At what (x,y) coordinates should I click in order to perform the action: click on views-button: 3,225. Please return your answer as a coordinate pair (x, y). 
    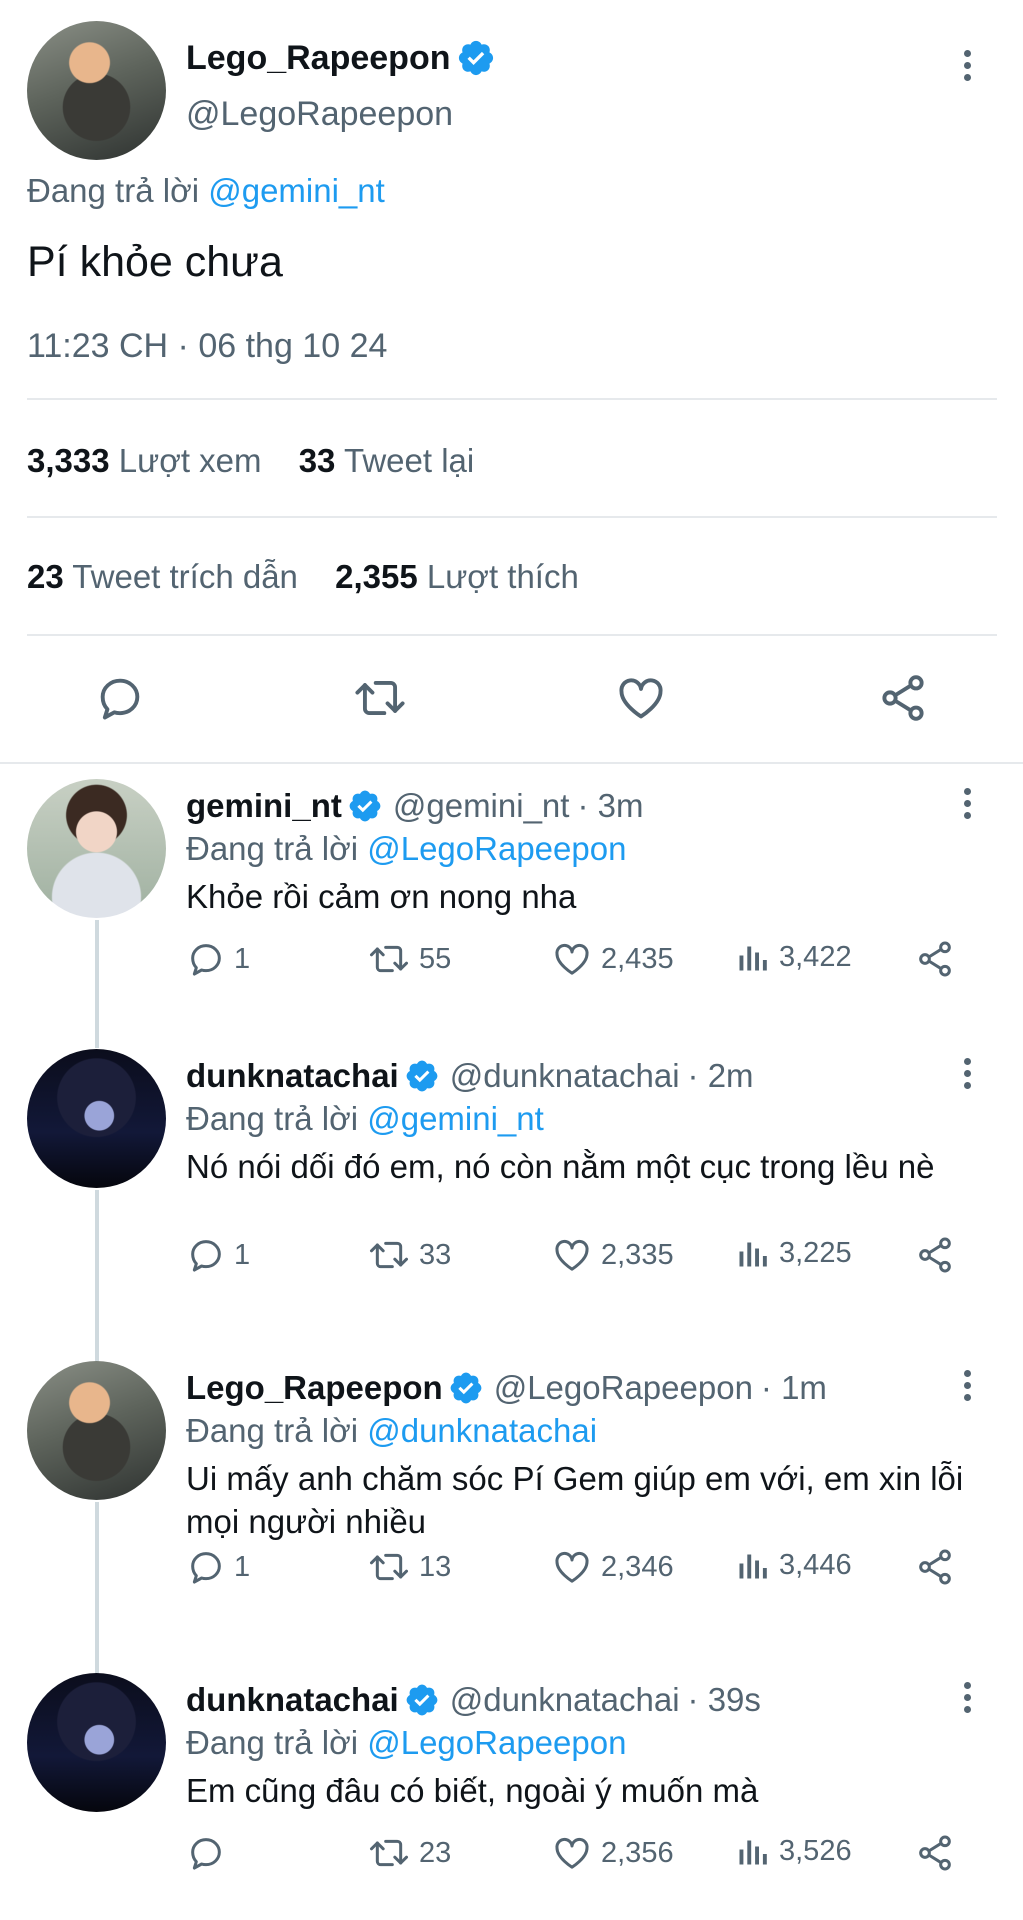
    Looking at the image, I should click on (793, 1253).